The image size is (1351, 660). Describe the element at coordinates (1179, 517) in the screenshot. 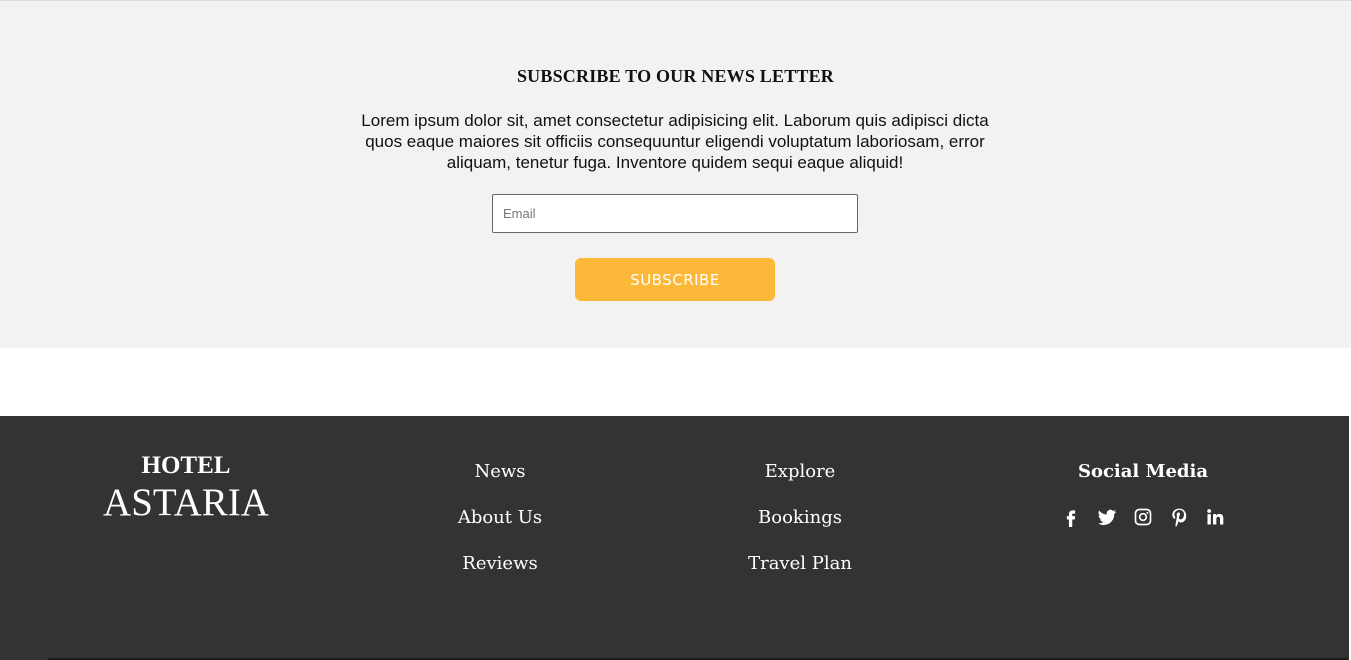

I see `pinterest-icon` at that location.